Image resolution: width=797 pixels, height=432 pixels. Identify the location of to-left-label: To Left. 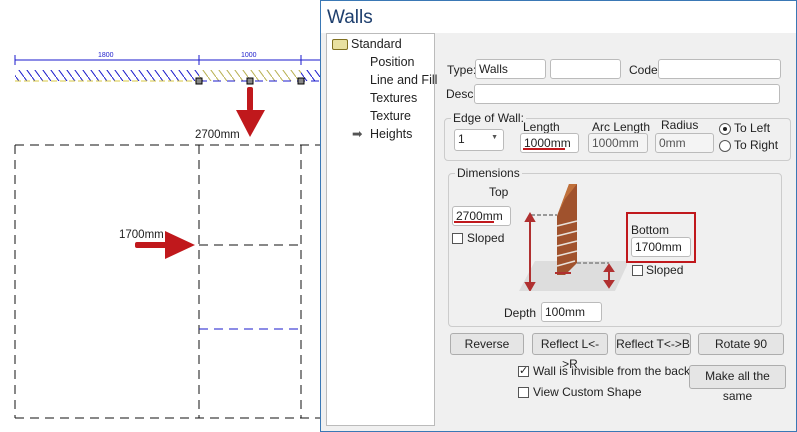
(752, 128).